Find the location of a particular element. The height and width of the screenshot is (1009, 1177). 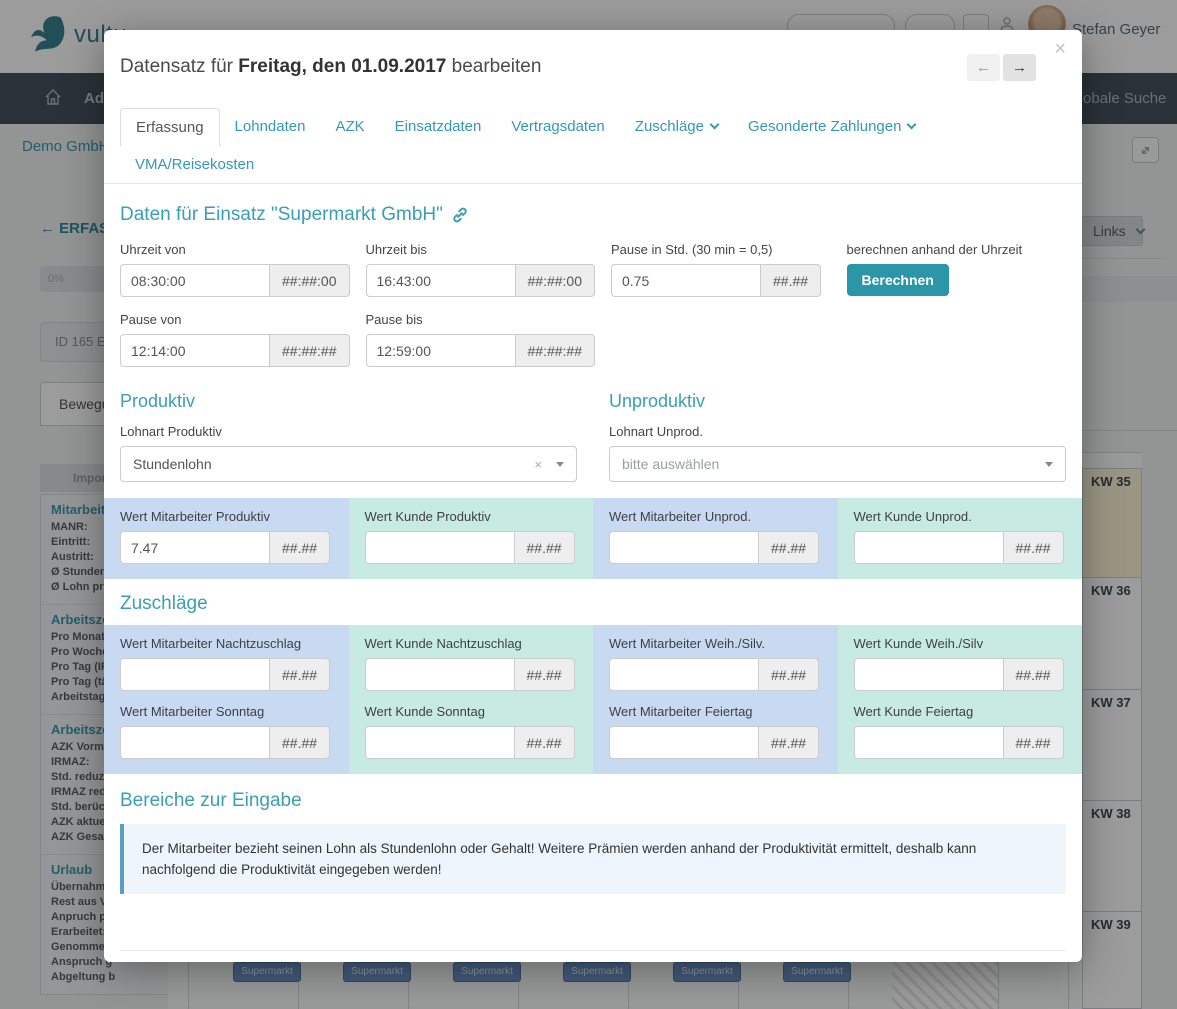

uhrzeit-von-input is located at coordinates (194, 280).